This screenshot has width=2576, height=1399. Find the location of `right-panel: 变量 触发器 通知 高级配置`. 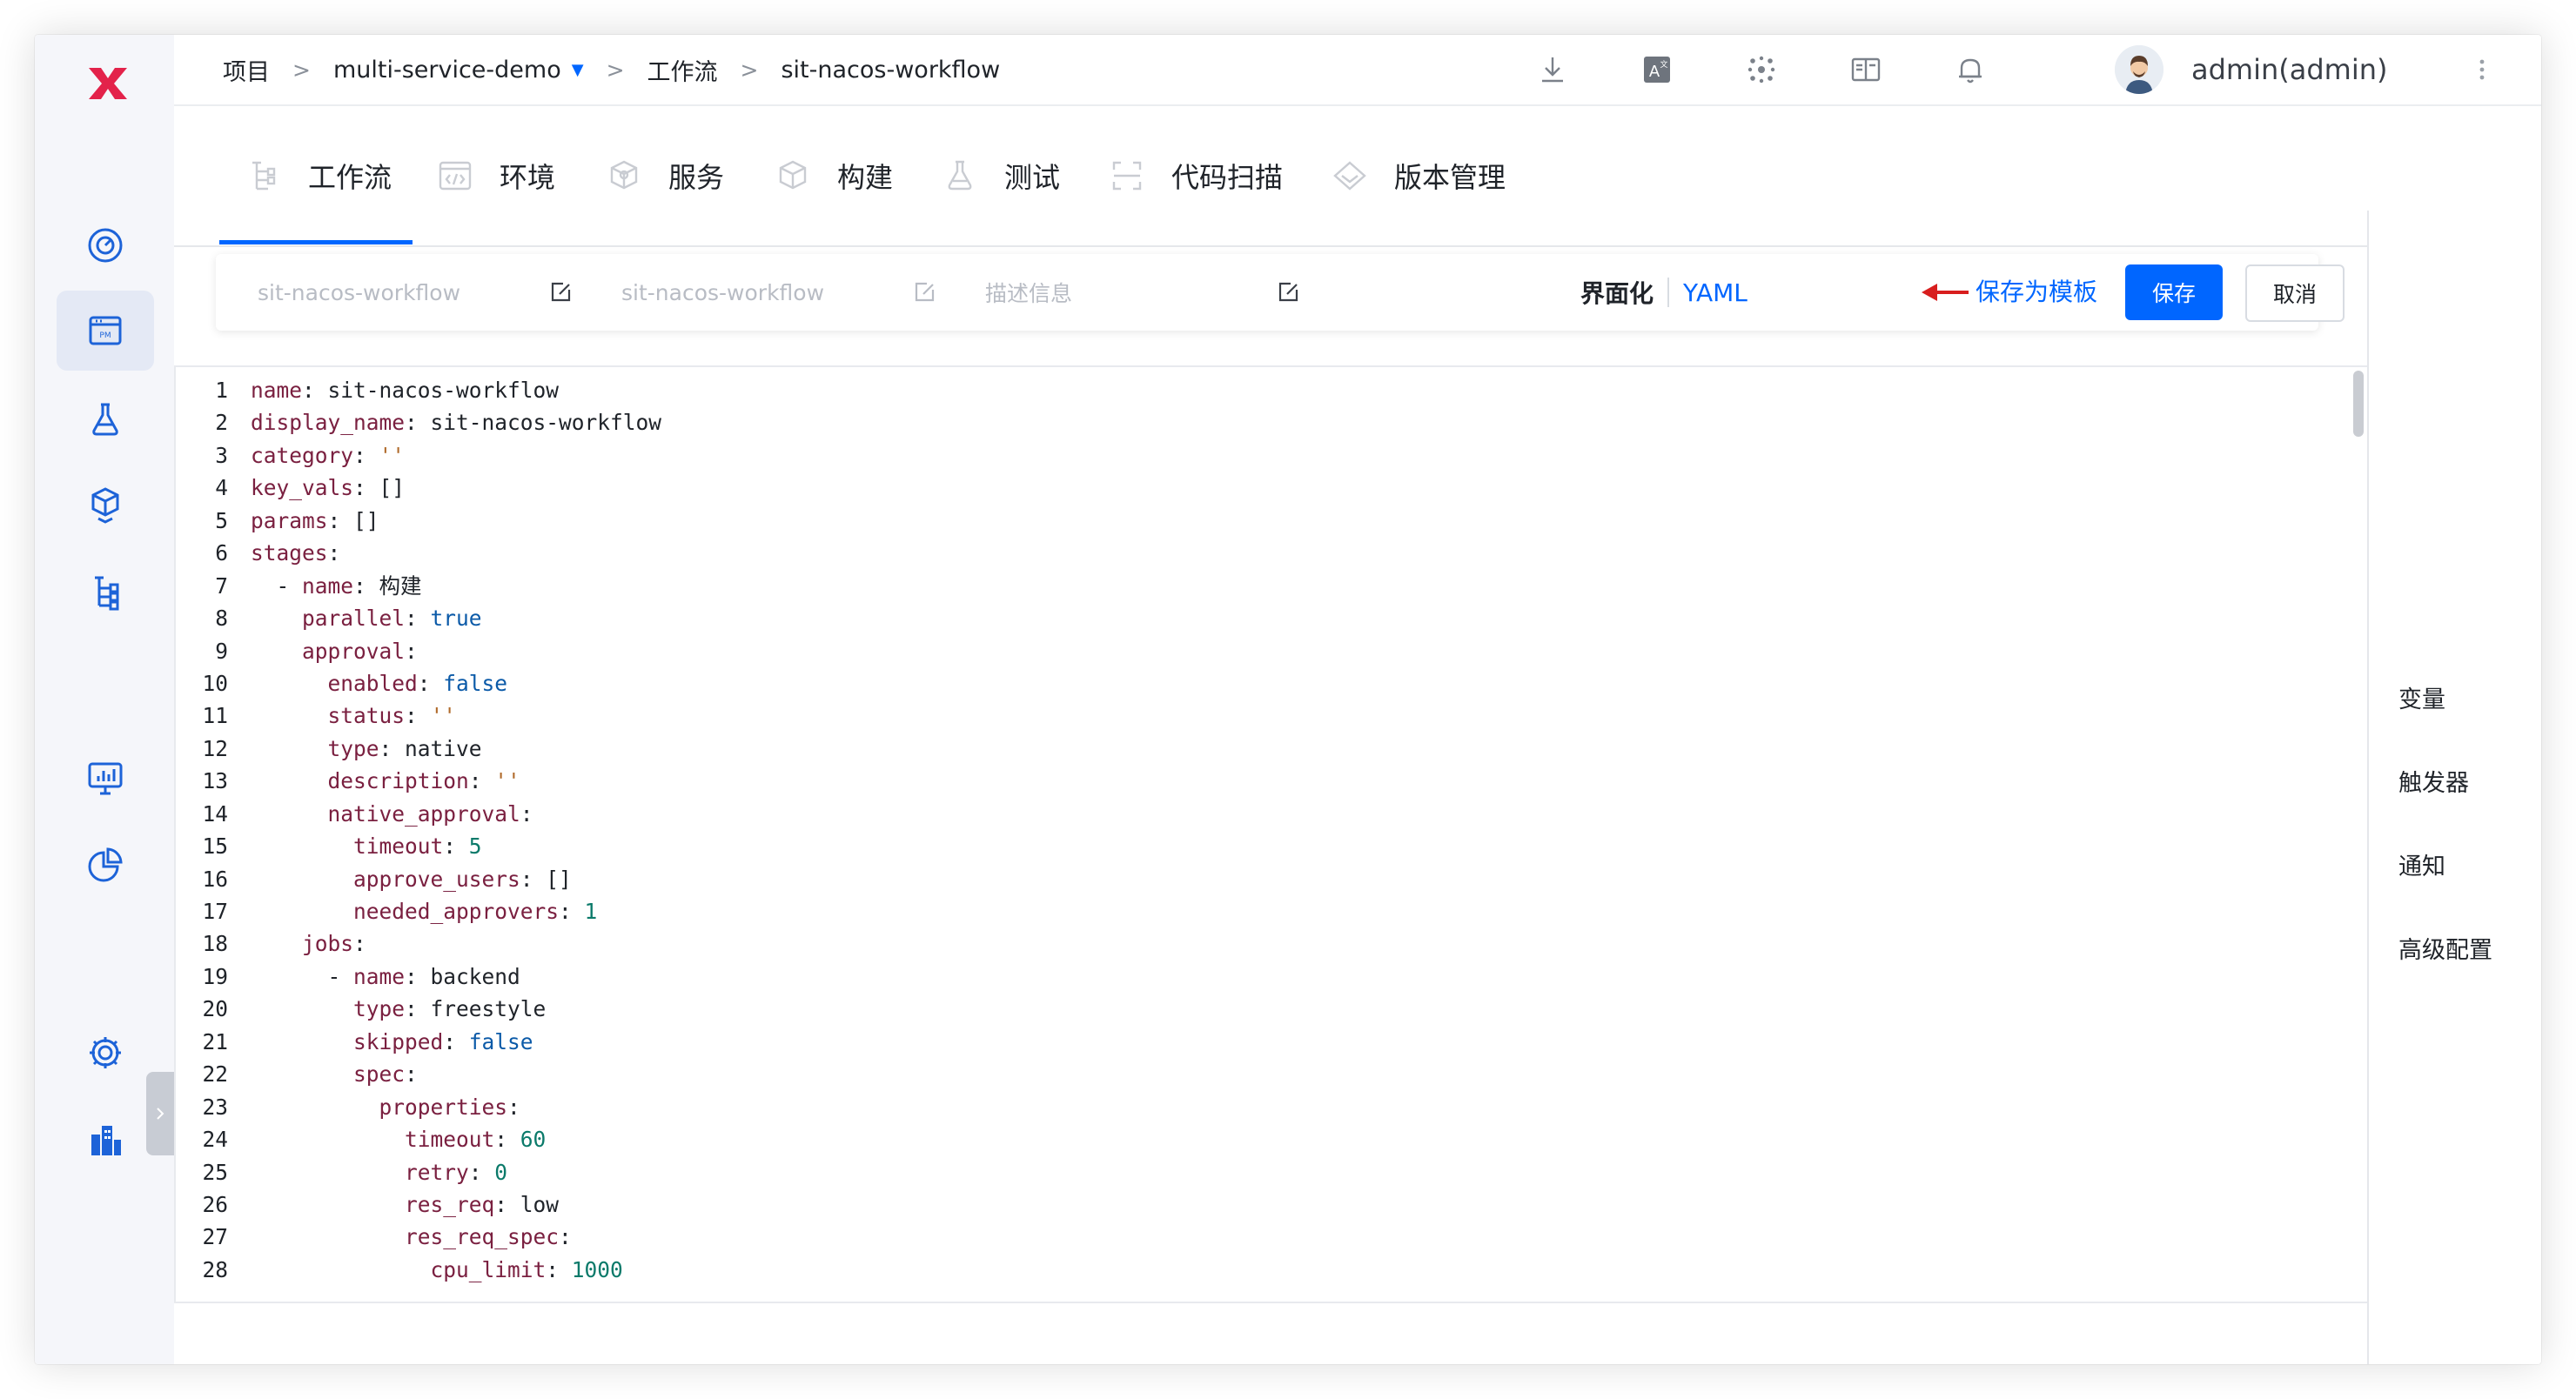

right-panel: 变量 触发器 通知 高级配置 is located at coordinates (2454, 787).